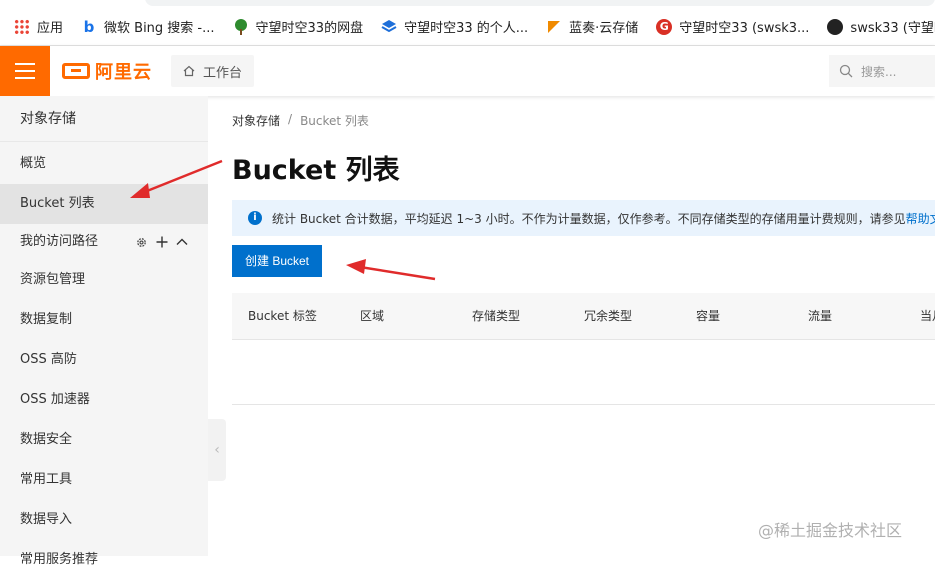 This screenshot has width=935, height=580. I want to click on info-icon: i, so click(255, 218).